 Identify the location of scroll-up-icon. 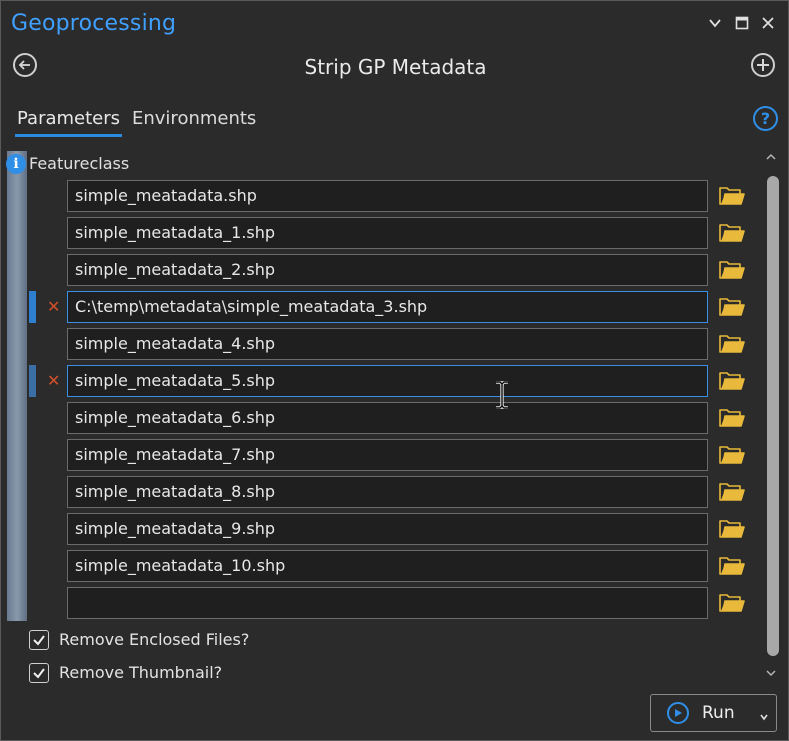
(771, 158).